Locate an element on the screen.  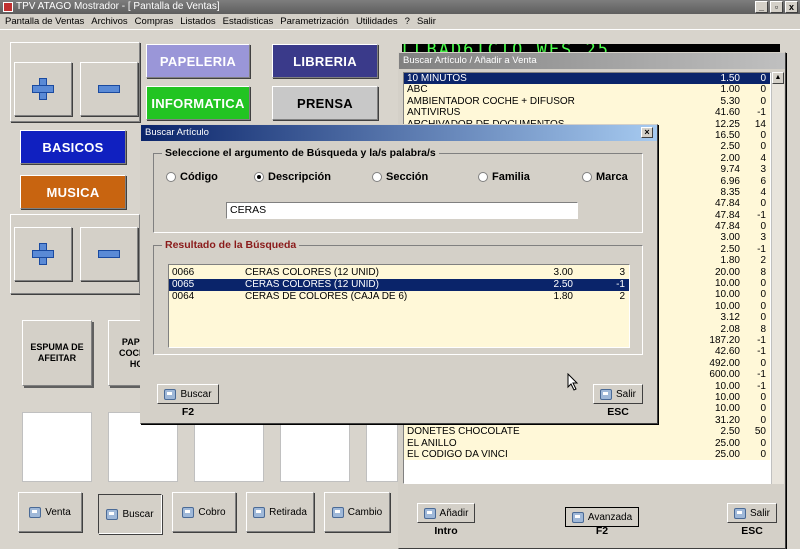
menu-listados: Listados is located at coordinates (197, 21).